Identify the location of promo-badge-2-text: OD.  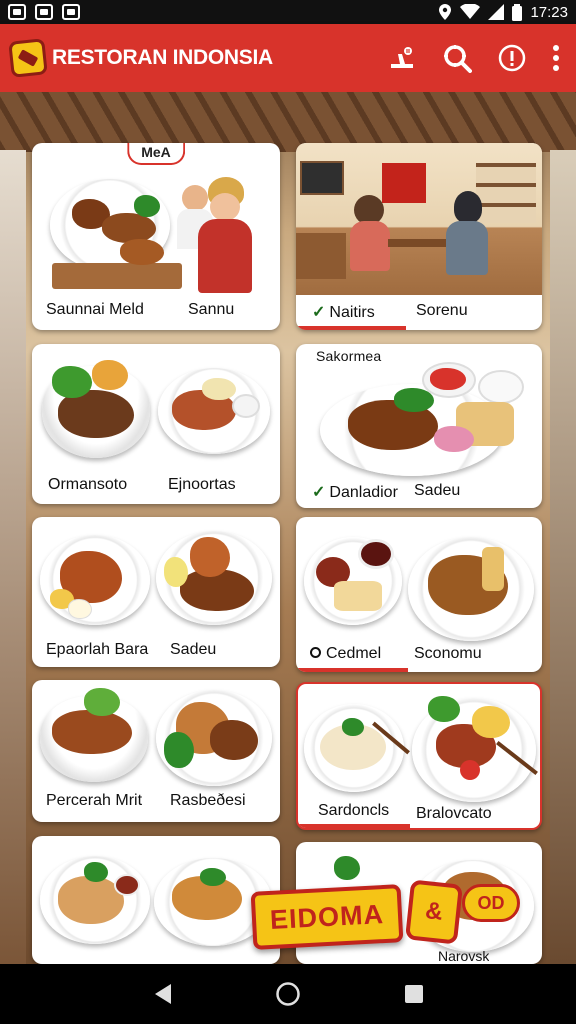
(491, 902).